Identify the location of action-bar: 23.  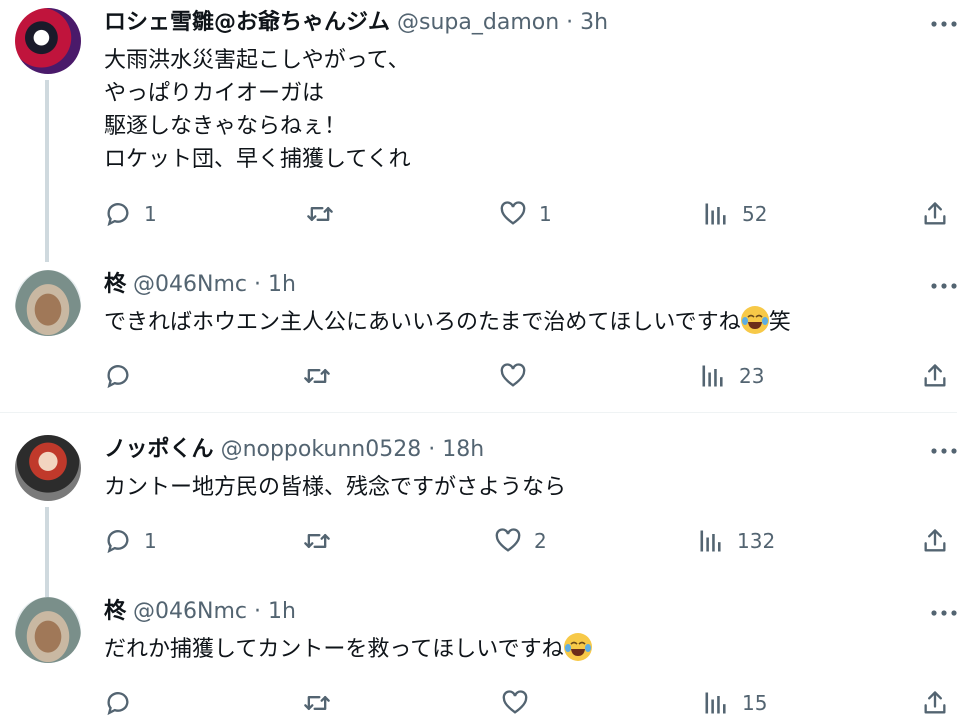
(478, 376).